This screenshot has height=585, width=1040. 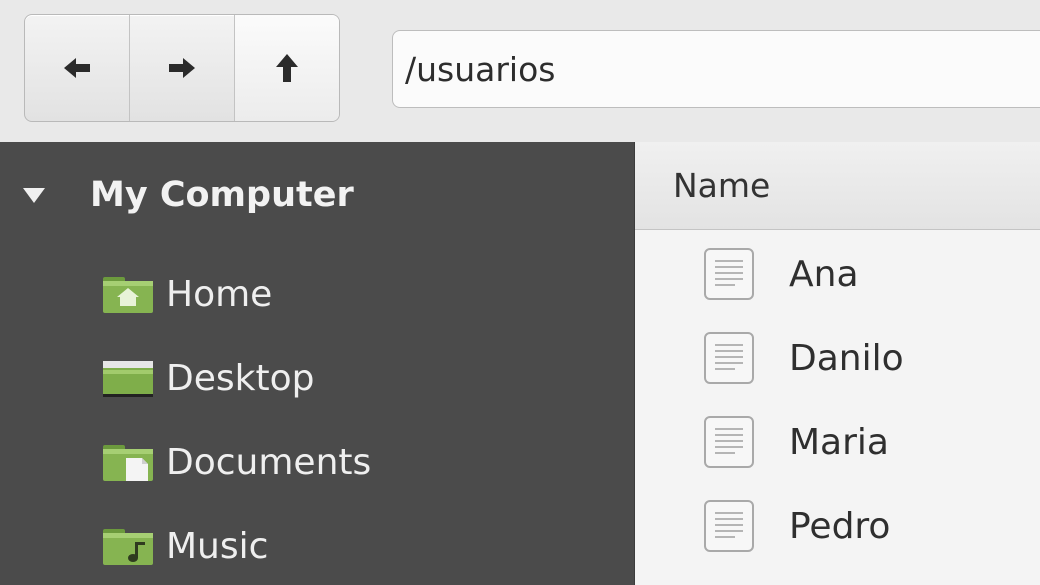 I want to click on file-row-maria: Maria, so click(x=837, y=442).